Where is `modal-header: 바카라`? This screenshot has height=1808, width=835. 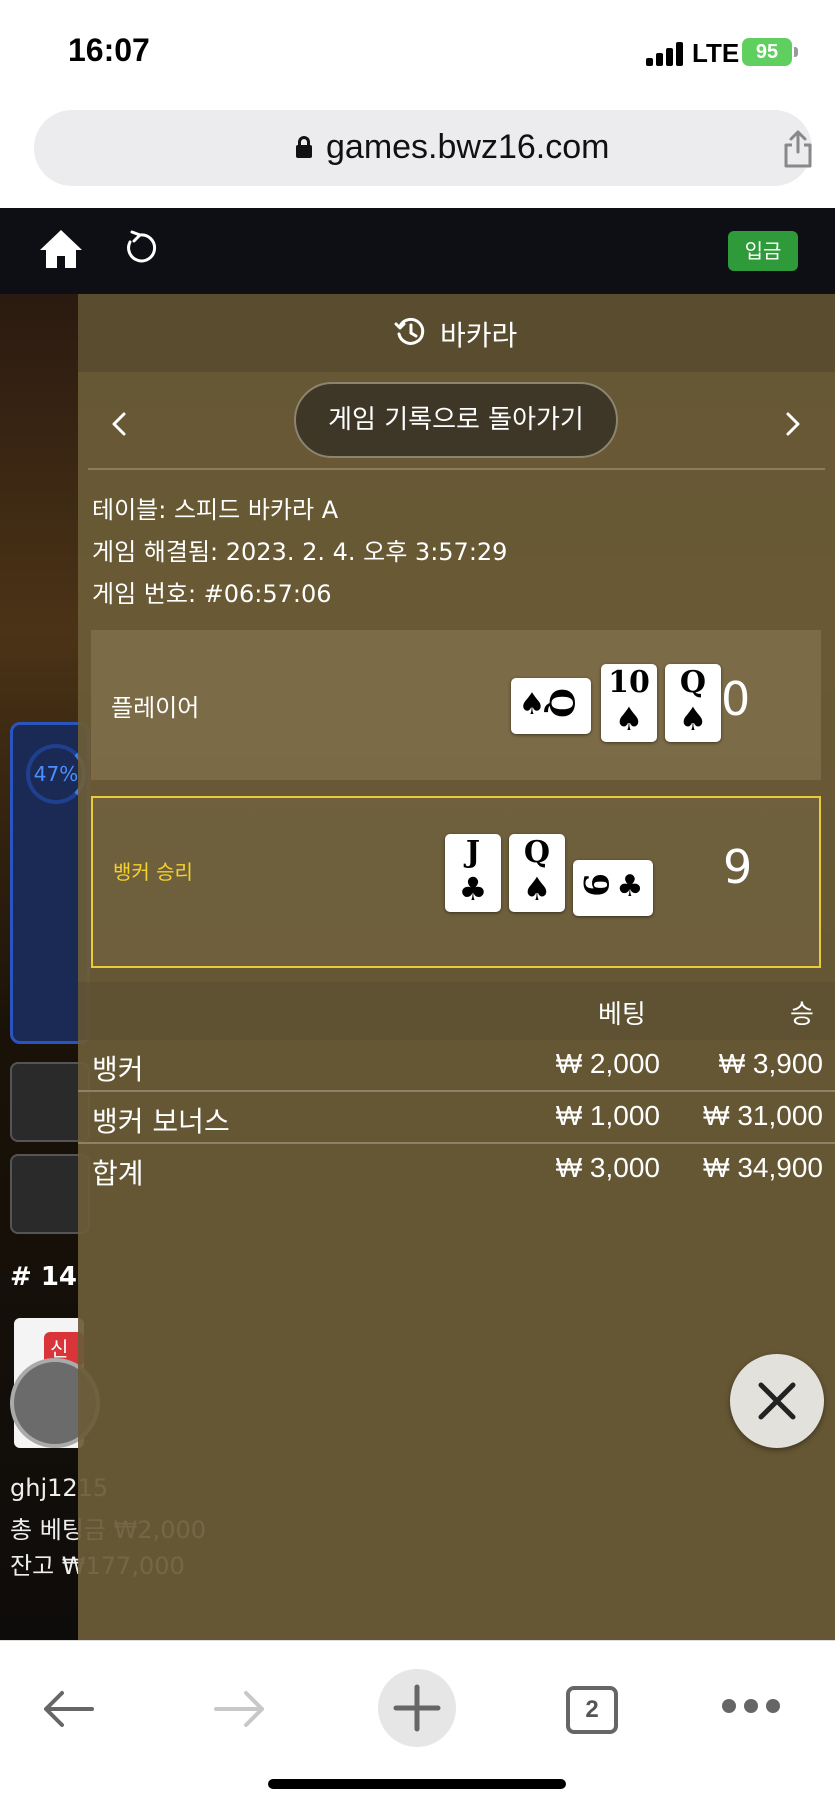 modal-header: 바카라 is located at coordinates (456, 333).